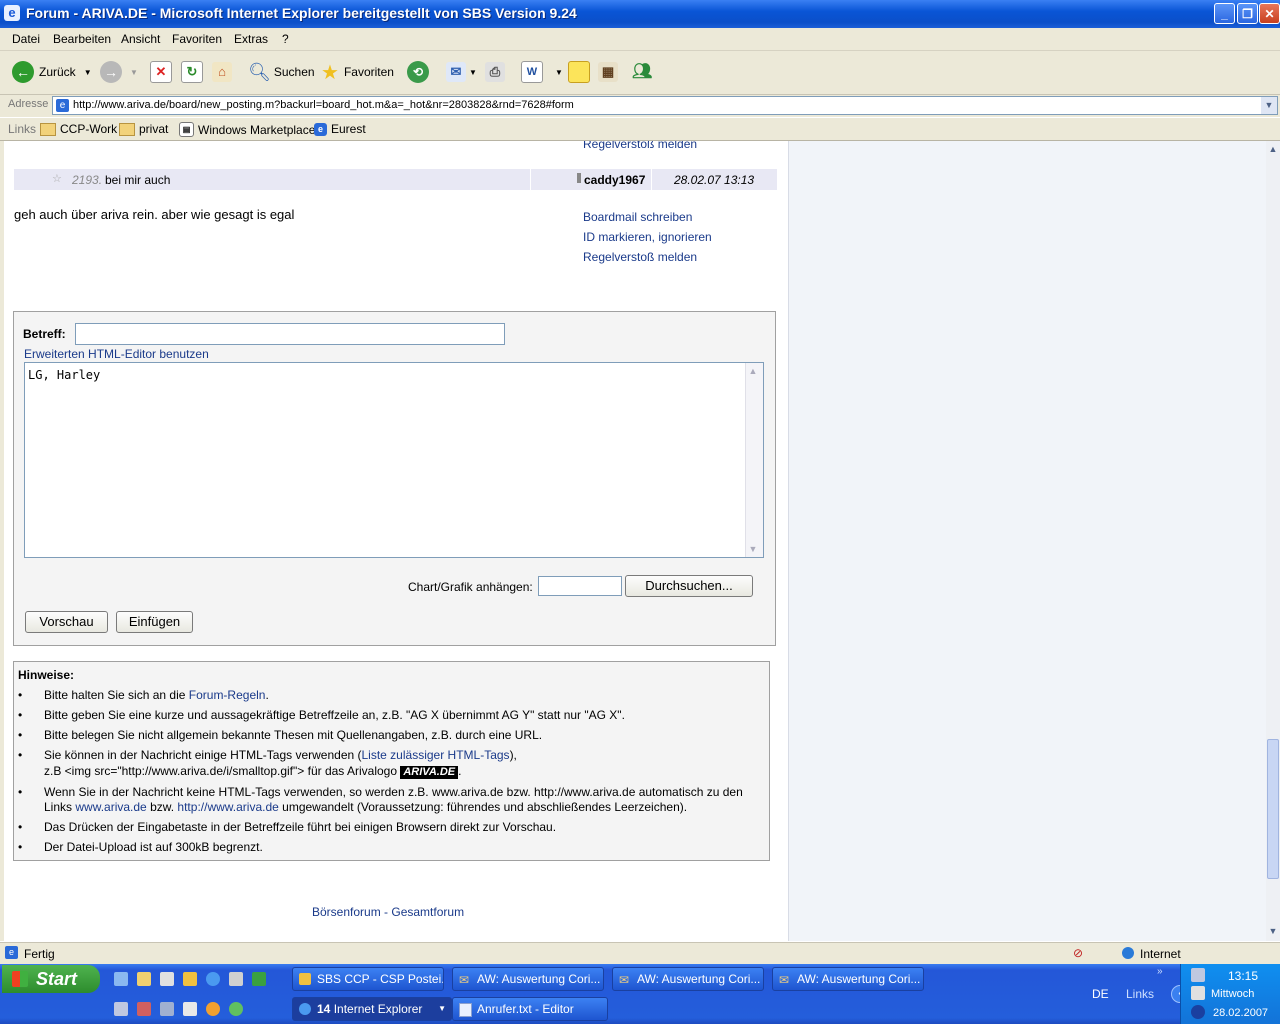  What do you see at coordinates (236, 1009) in the screenshot?
I see `globe-icon` at bounding box center [236, 1009].